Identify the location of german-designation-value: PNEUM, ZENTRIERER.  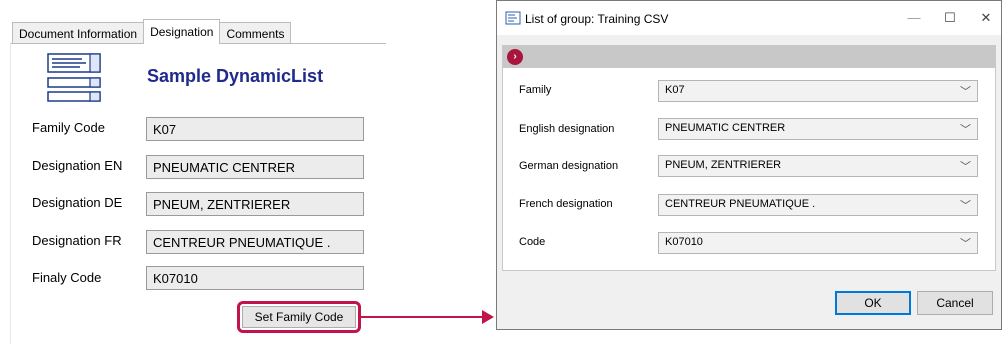
(723, 165).